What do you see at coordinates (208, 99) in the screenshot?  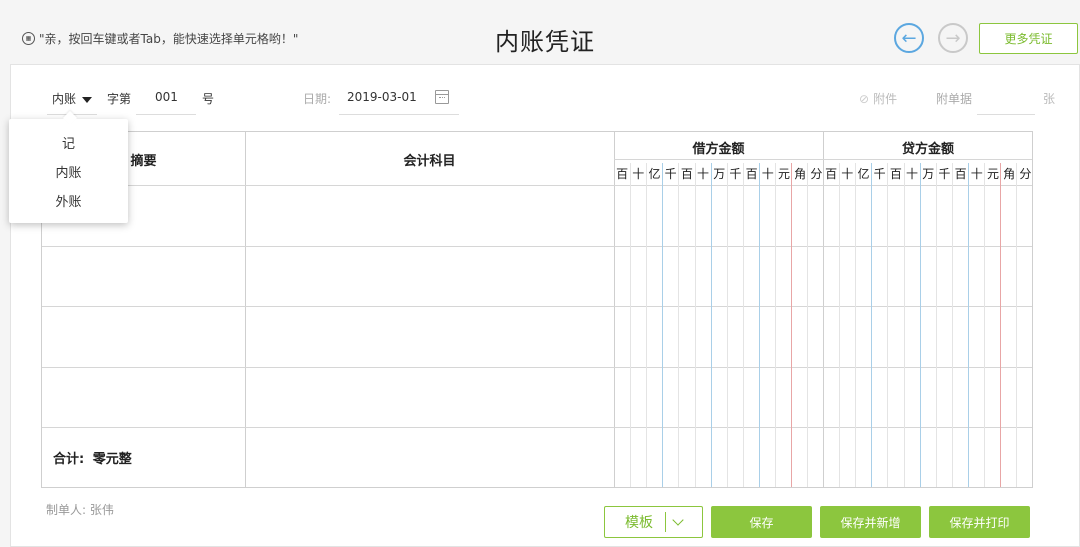 I see `hao-label: 号` at bounding box center [208, 99].